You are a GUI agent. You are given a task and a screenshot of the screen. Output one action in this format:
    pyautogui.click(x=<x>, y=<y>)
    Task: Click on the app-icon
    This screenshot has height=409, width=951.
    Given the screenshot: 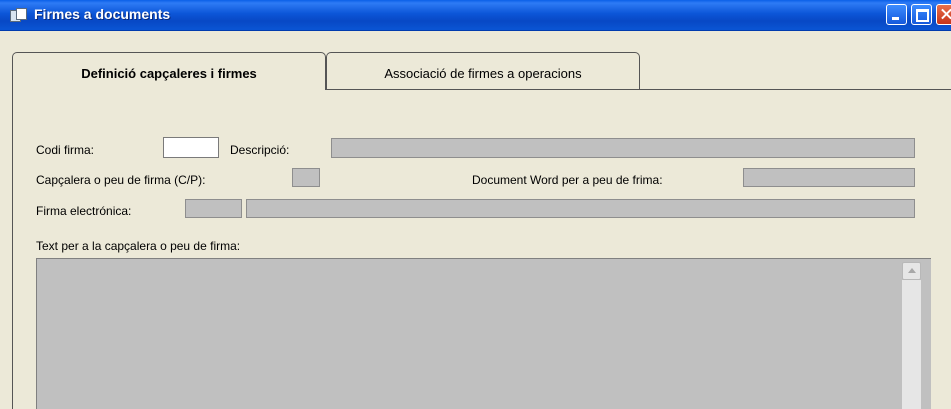 What is the action you would take?
    pyautogui.click(x=18, y=15)
    